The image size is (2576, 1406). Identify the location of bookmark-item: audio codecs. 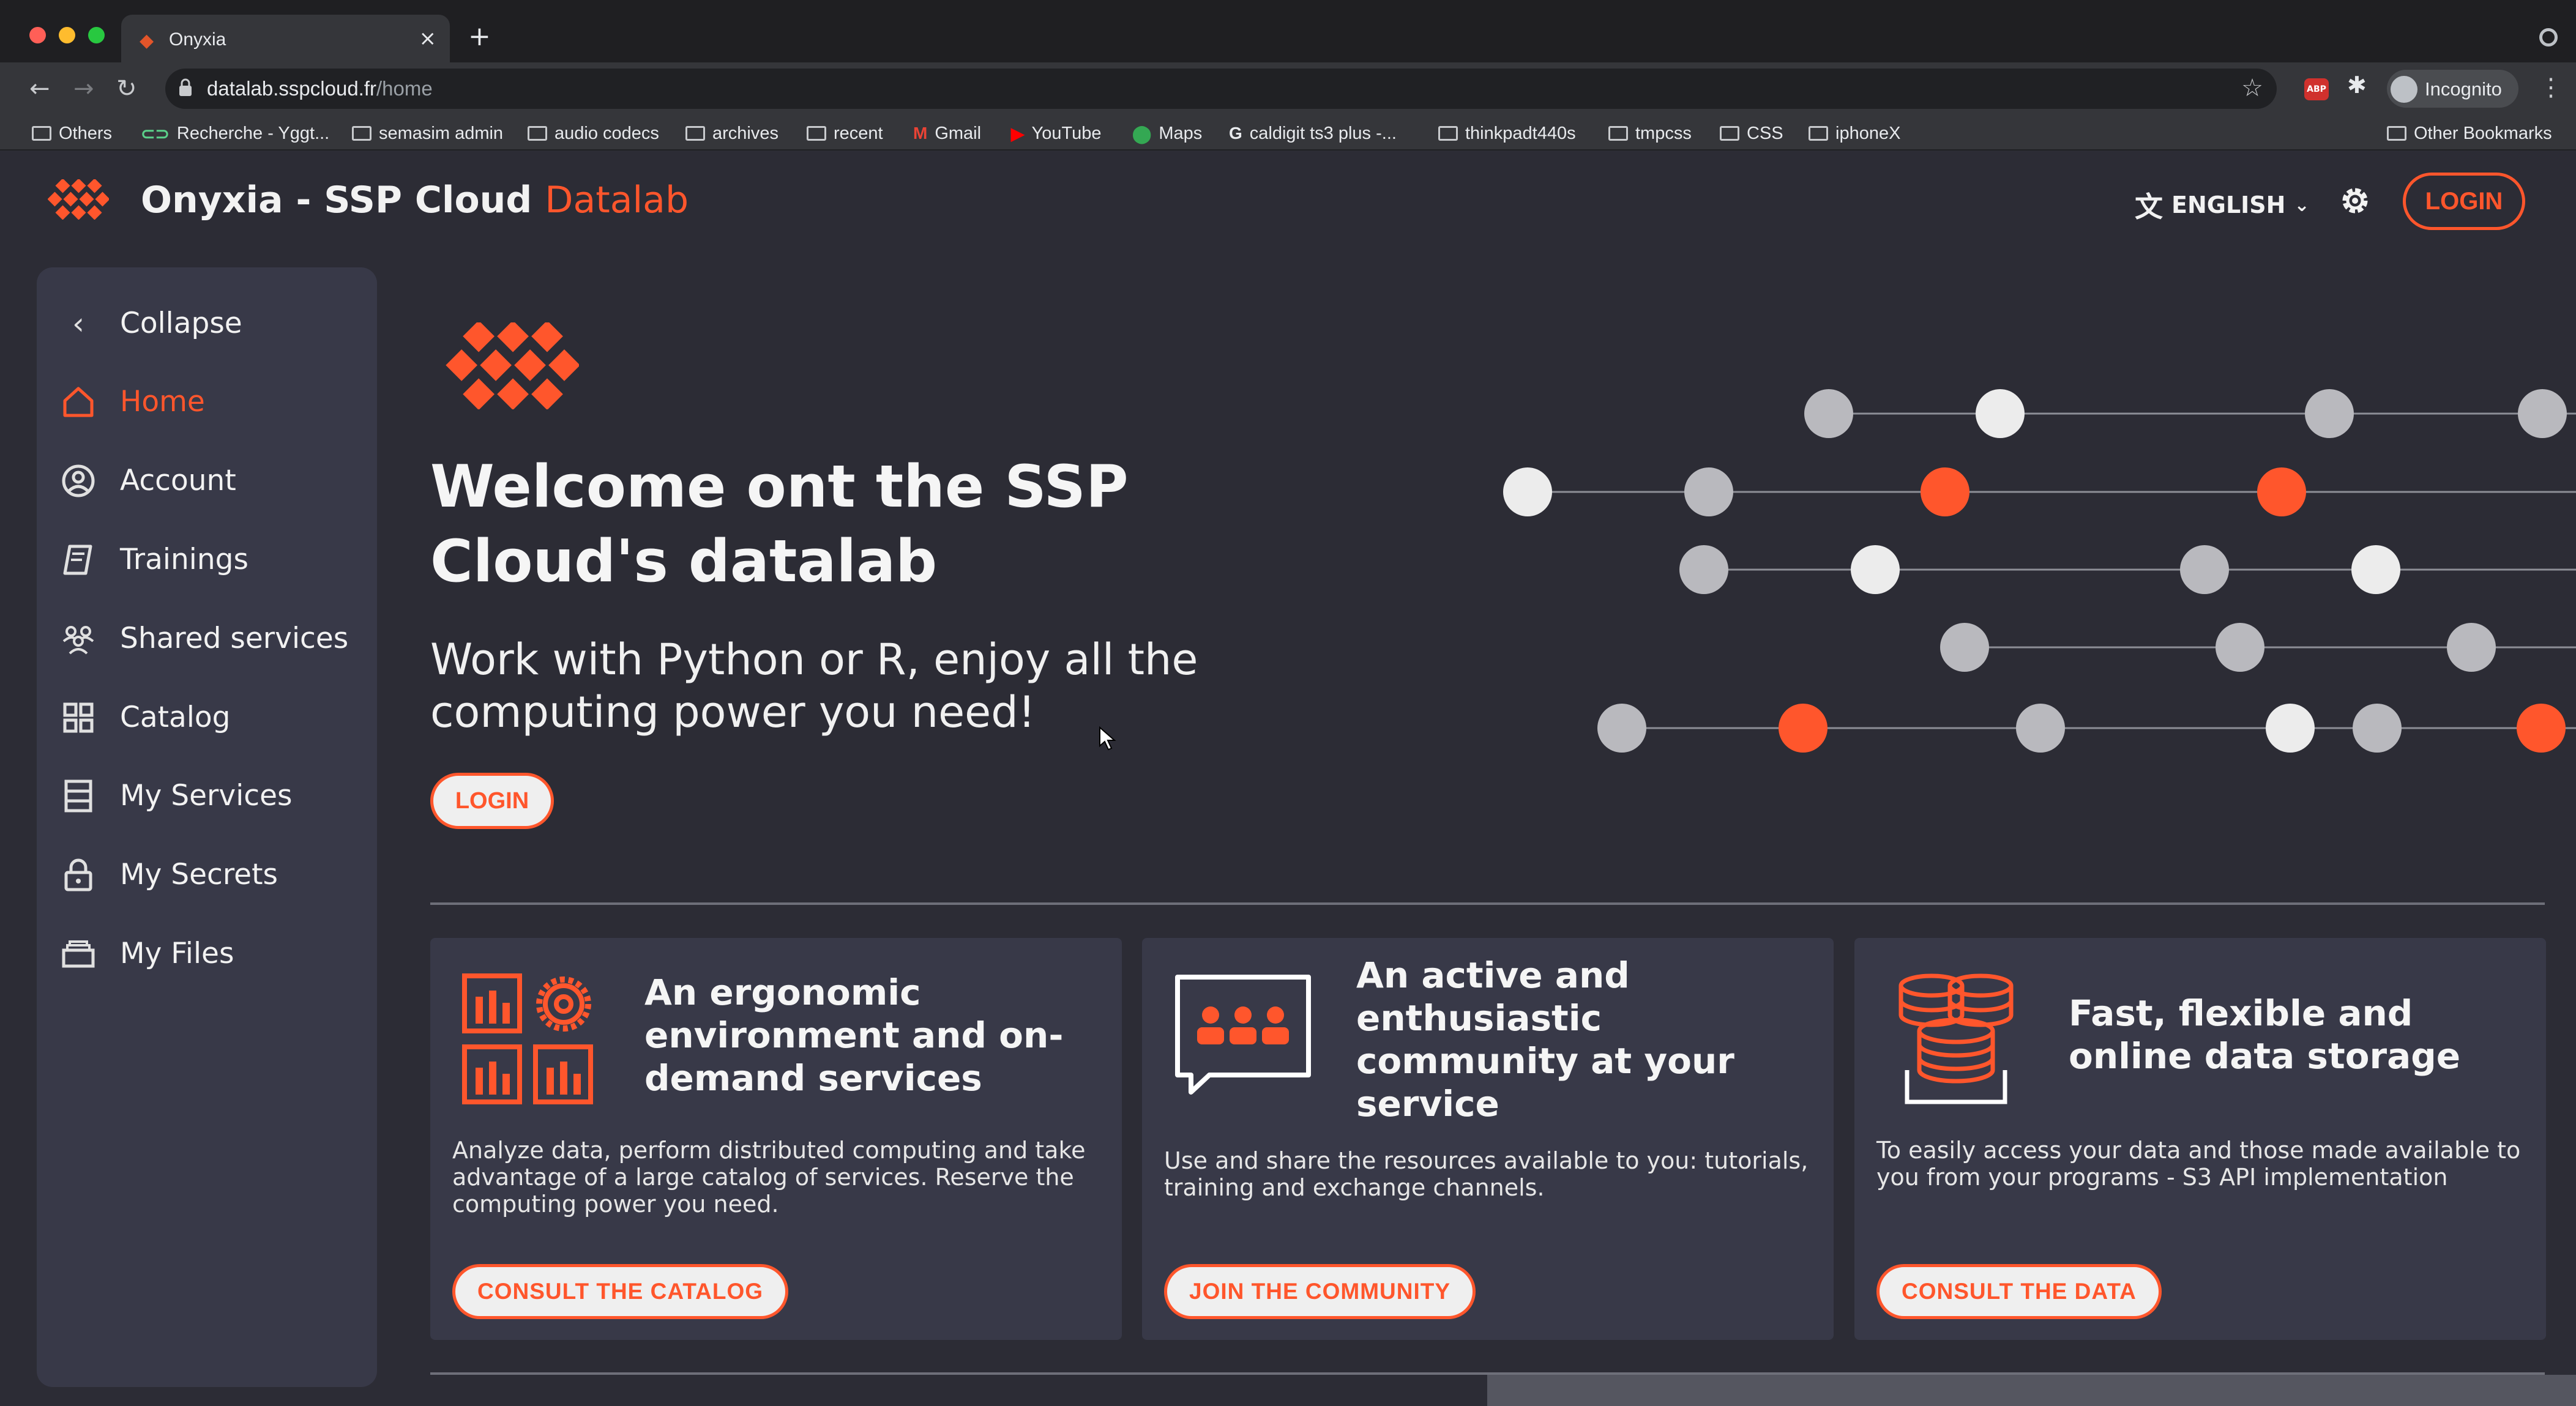
(593, 134).